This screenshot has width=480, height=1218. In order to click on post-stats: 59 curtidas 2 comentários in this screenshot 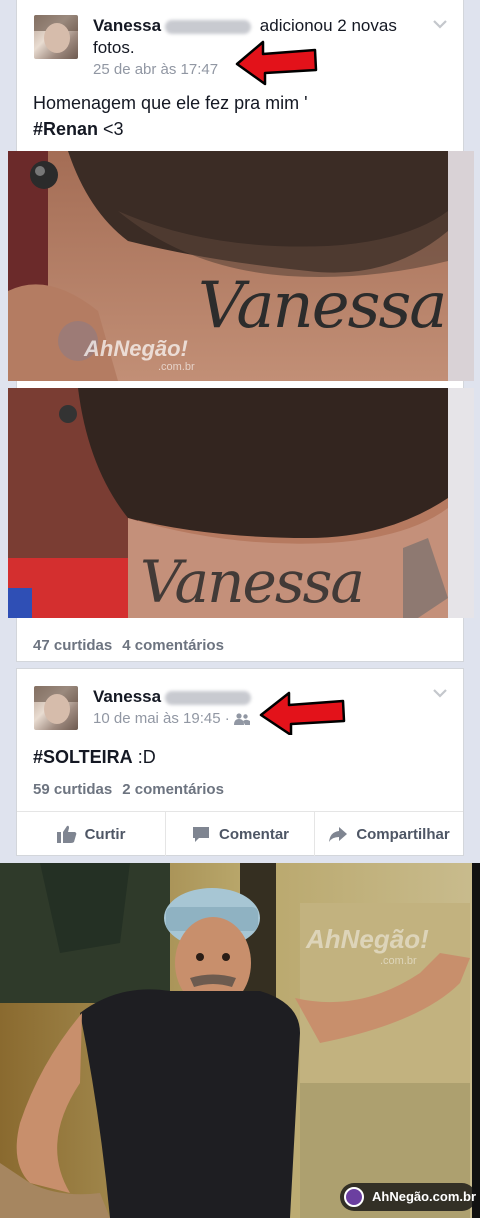, I will do `click(128, 789)`.